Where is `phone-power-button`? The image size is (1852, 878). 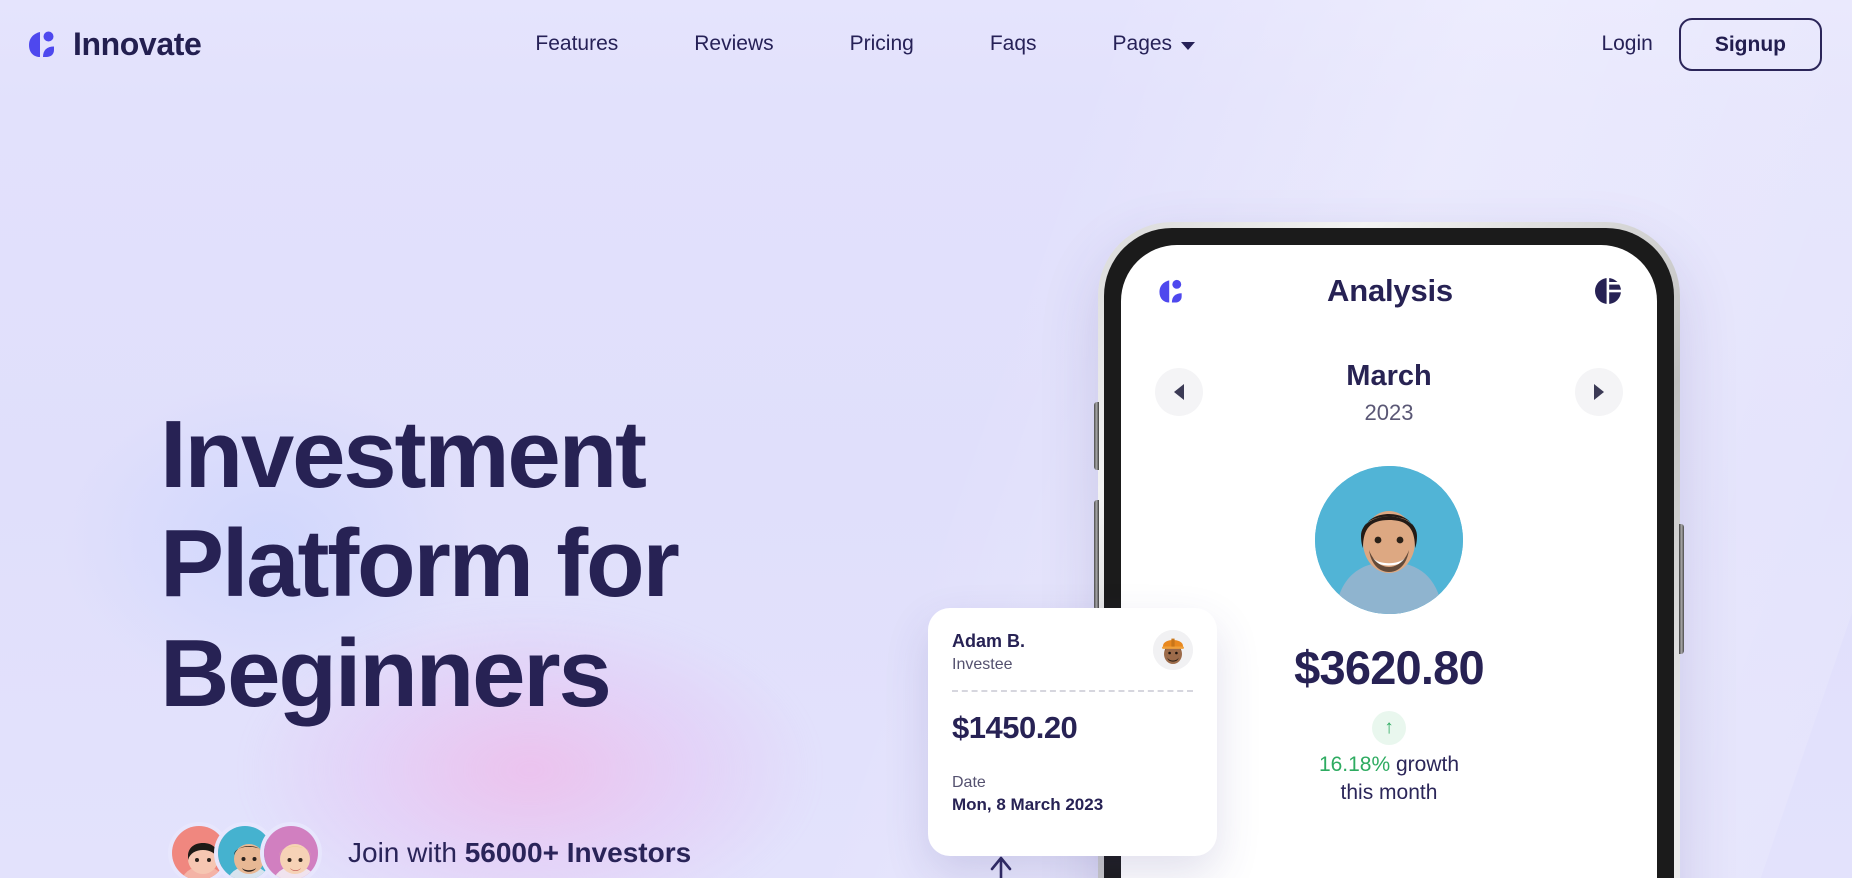
phone-power-button is located at coordinates (1681, 589).